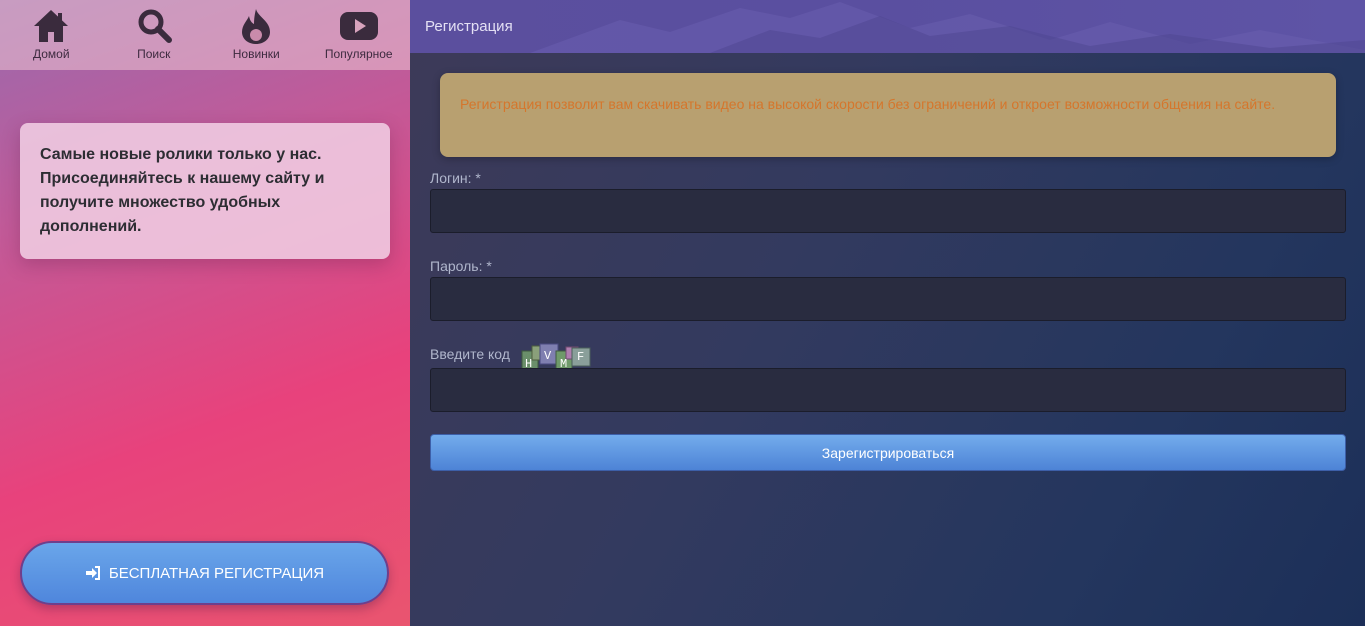 Image resolution: width=1365 pixels, height=626 pixels. What do you see at coordinates (470, 354) in the screenshot?
I see `captcha-label: Введите код` at bounding box center [470, 354].